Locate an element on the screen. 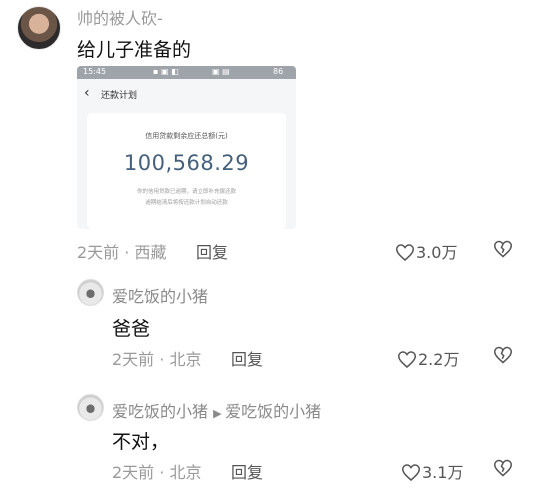 This screenshot has width=538, height=490. signal-icon: ▪ ▣ ◧ is located at coordinates (166, 71).